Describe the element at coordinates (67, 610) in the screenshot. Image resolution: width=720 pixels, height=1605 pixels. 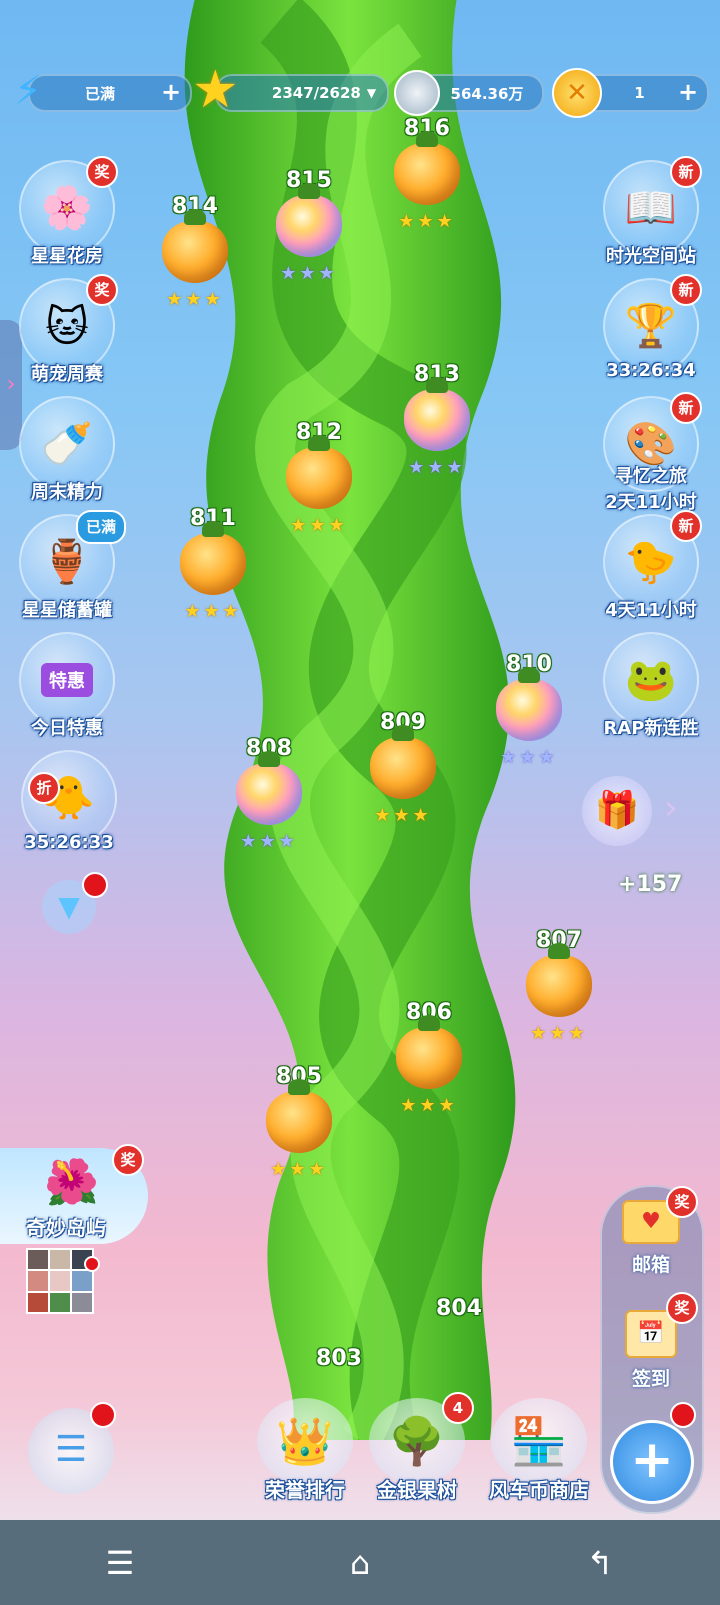
I see `left-menu-label: 星星储蓄罐` at that location.